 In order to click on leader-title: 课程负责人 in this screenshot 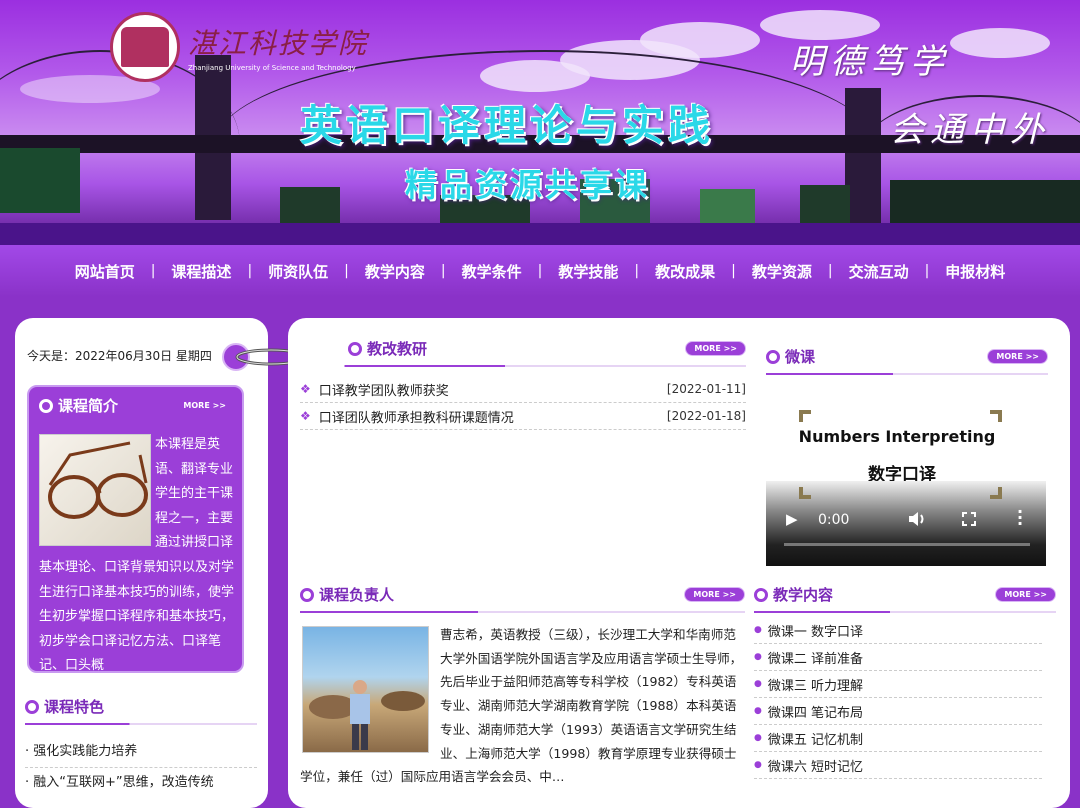, I will do `click(347, 594)`.